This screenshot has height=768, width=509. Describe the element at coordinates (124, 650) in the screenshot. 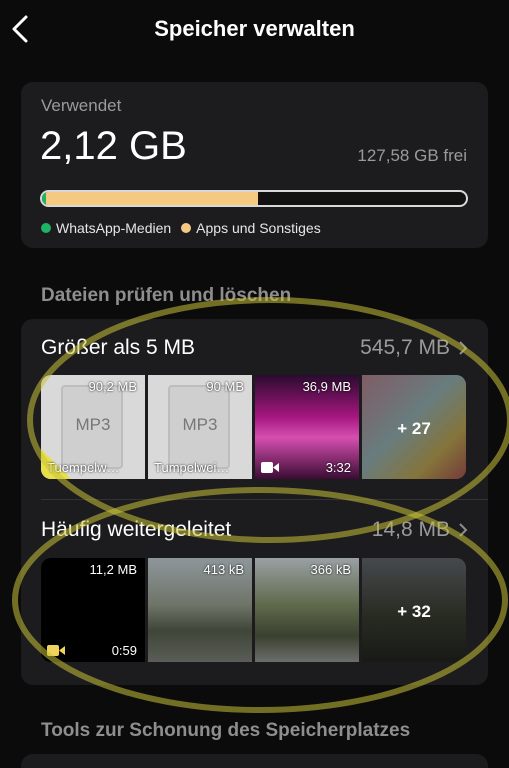

I see `video-duration: 0:59` at that location.